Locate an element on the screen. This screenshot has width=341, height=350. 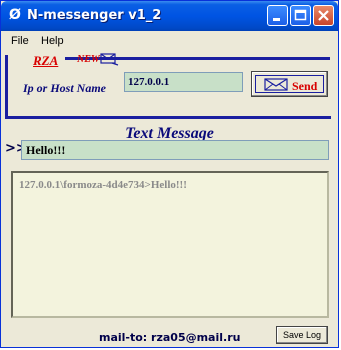
menu-file: File is located at coordinates (20, 41).